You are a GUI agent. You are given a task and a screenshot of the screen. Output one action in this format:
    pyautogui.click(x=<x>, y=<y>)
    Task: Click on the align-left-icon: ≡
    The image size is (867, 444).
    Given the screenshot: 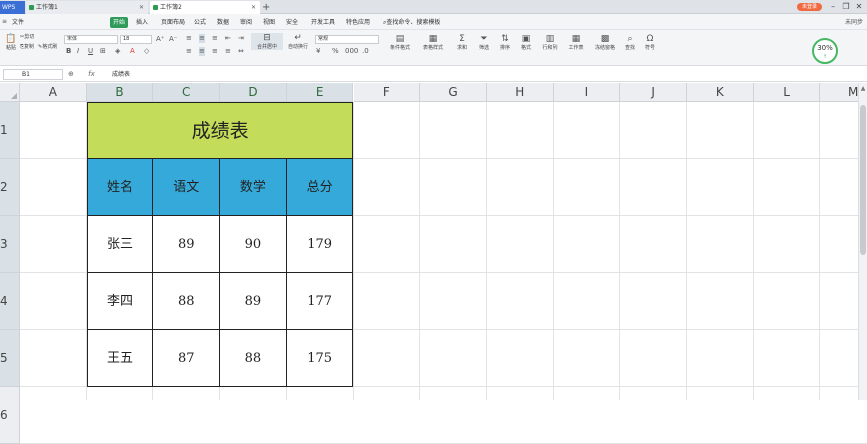 What is the action you would take?
    pyautogui.click(x=189, y=51)
    